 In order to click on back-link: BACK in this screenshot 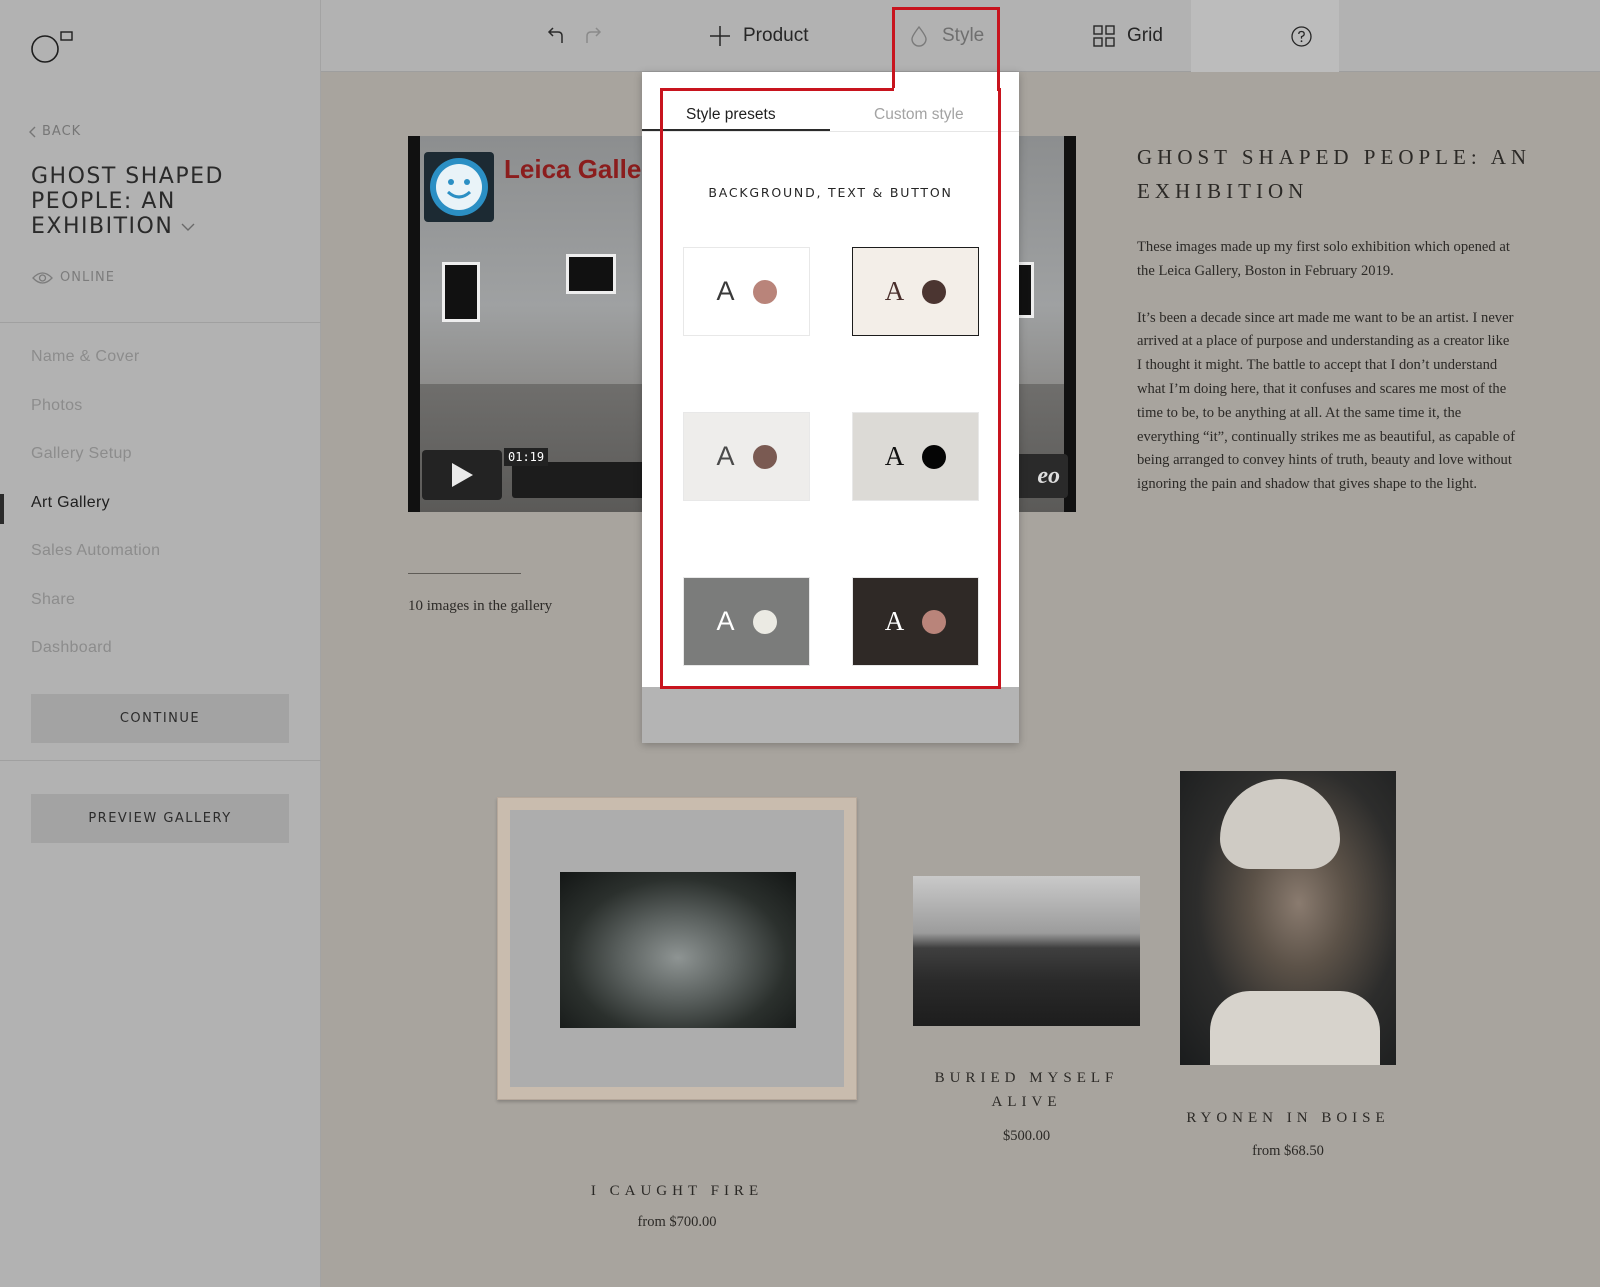, I will do `click(54, 131)`.